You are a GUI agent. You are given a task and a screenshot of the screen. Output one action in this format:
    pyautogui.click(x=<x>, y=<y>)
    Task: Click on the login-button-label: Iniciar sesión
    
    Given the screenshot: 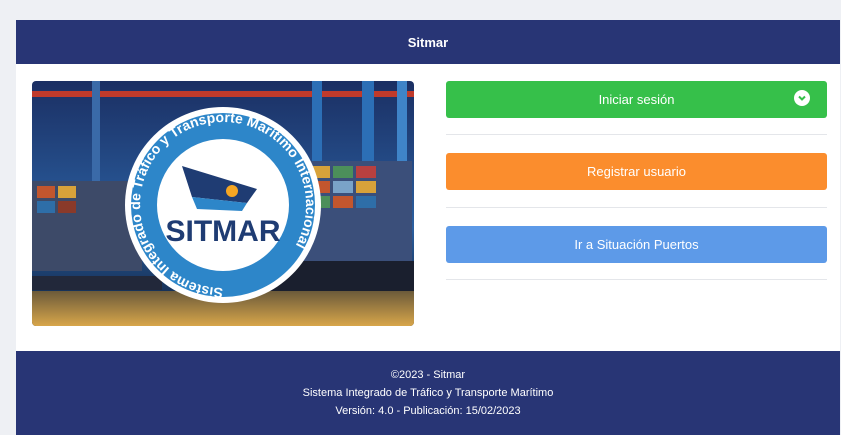 What is the action you would take?
    pyautogui.click(x=636, y=99)
    